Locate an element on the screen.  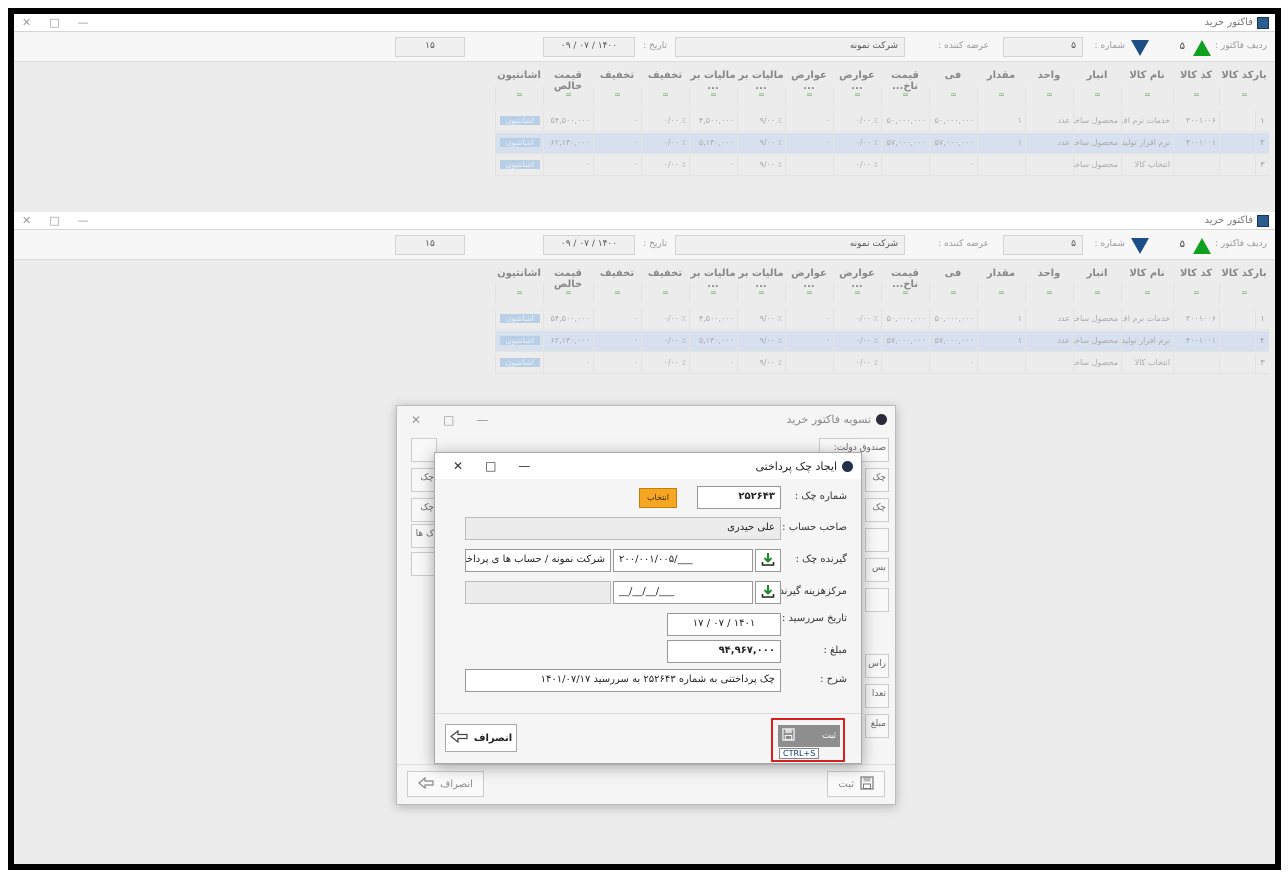
side-button: بس is located at coordinates (877, 570).